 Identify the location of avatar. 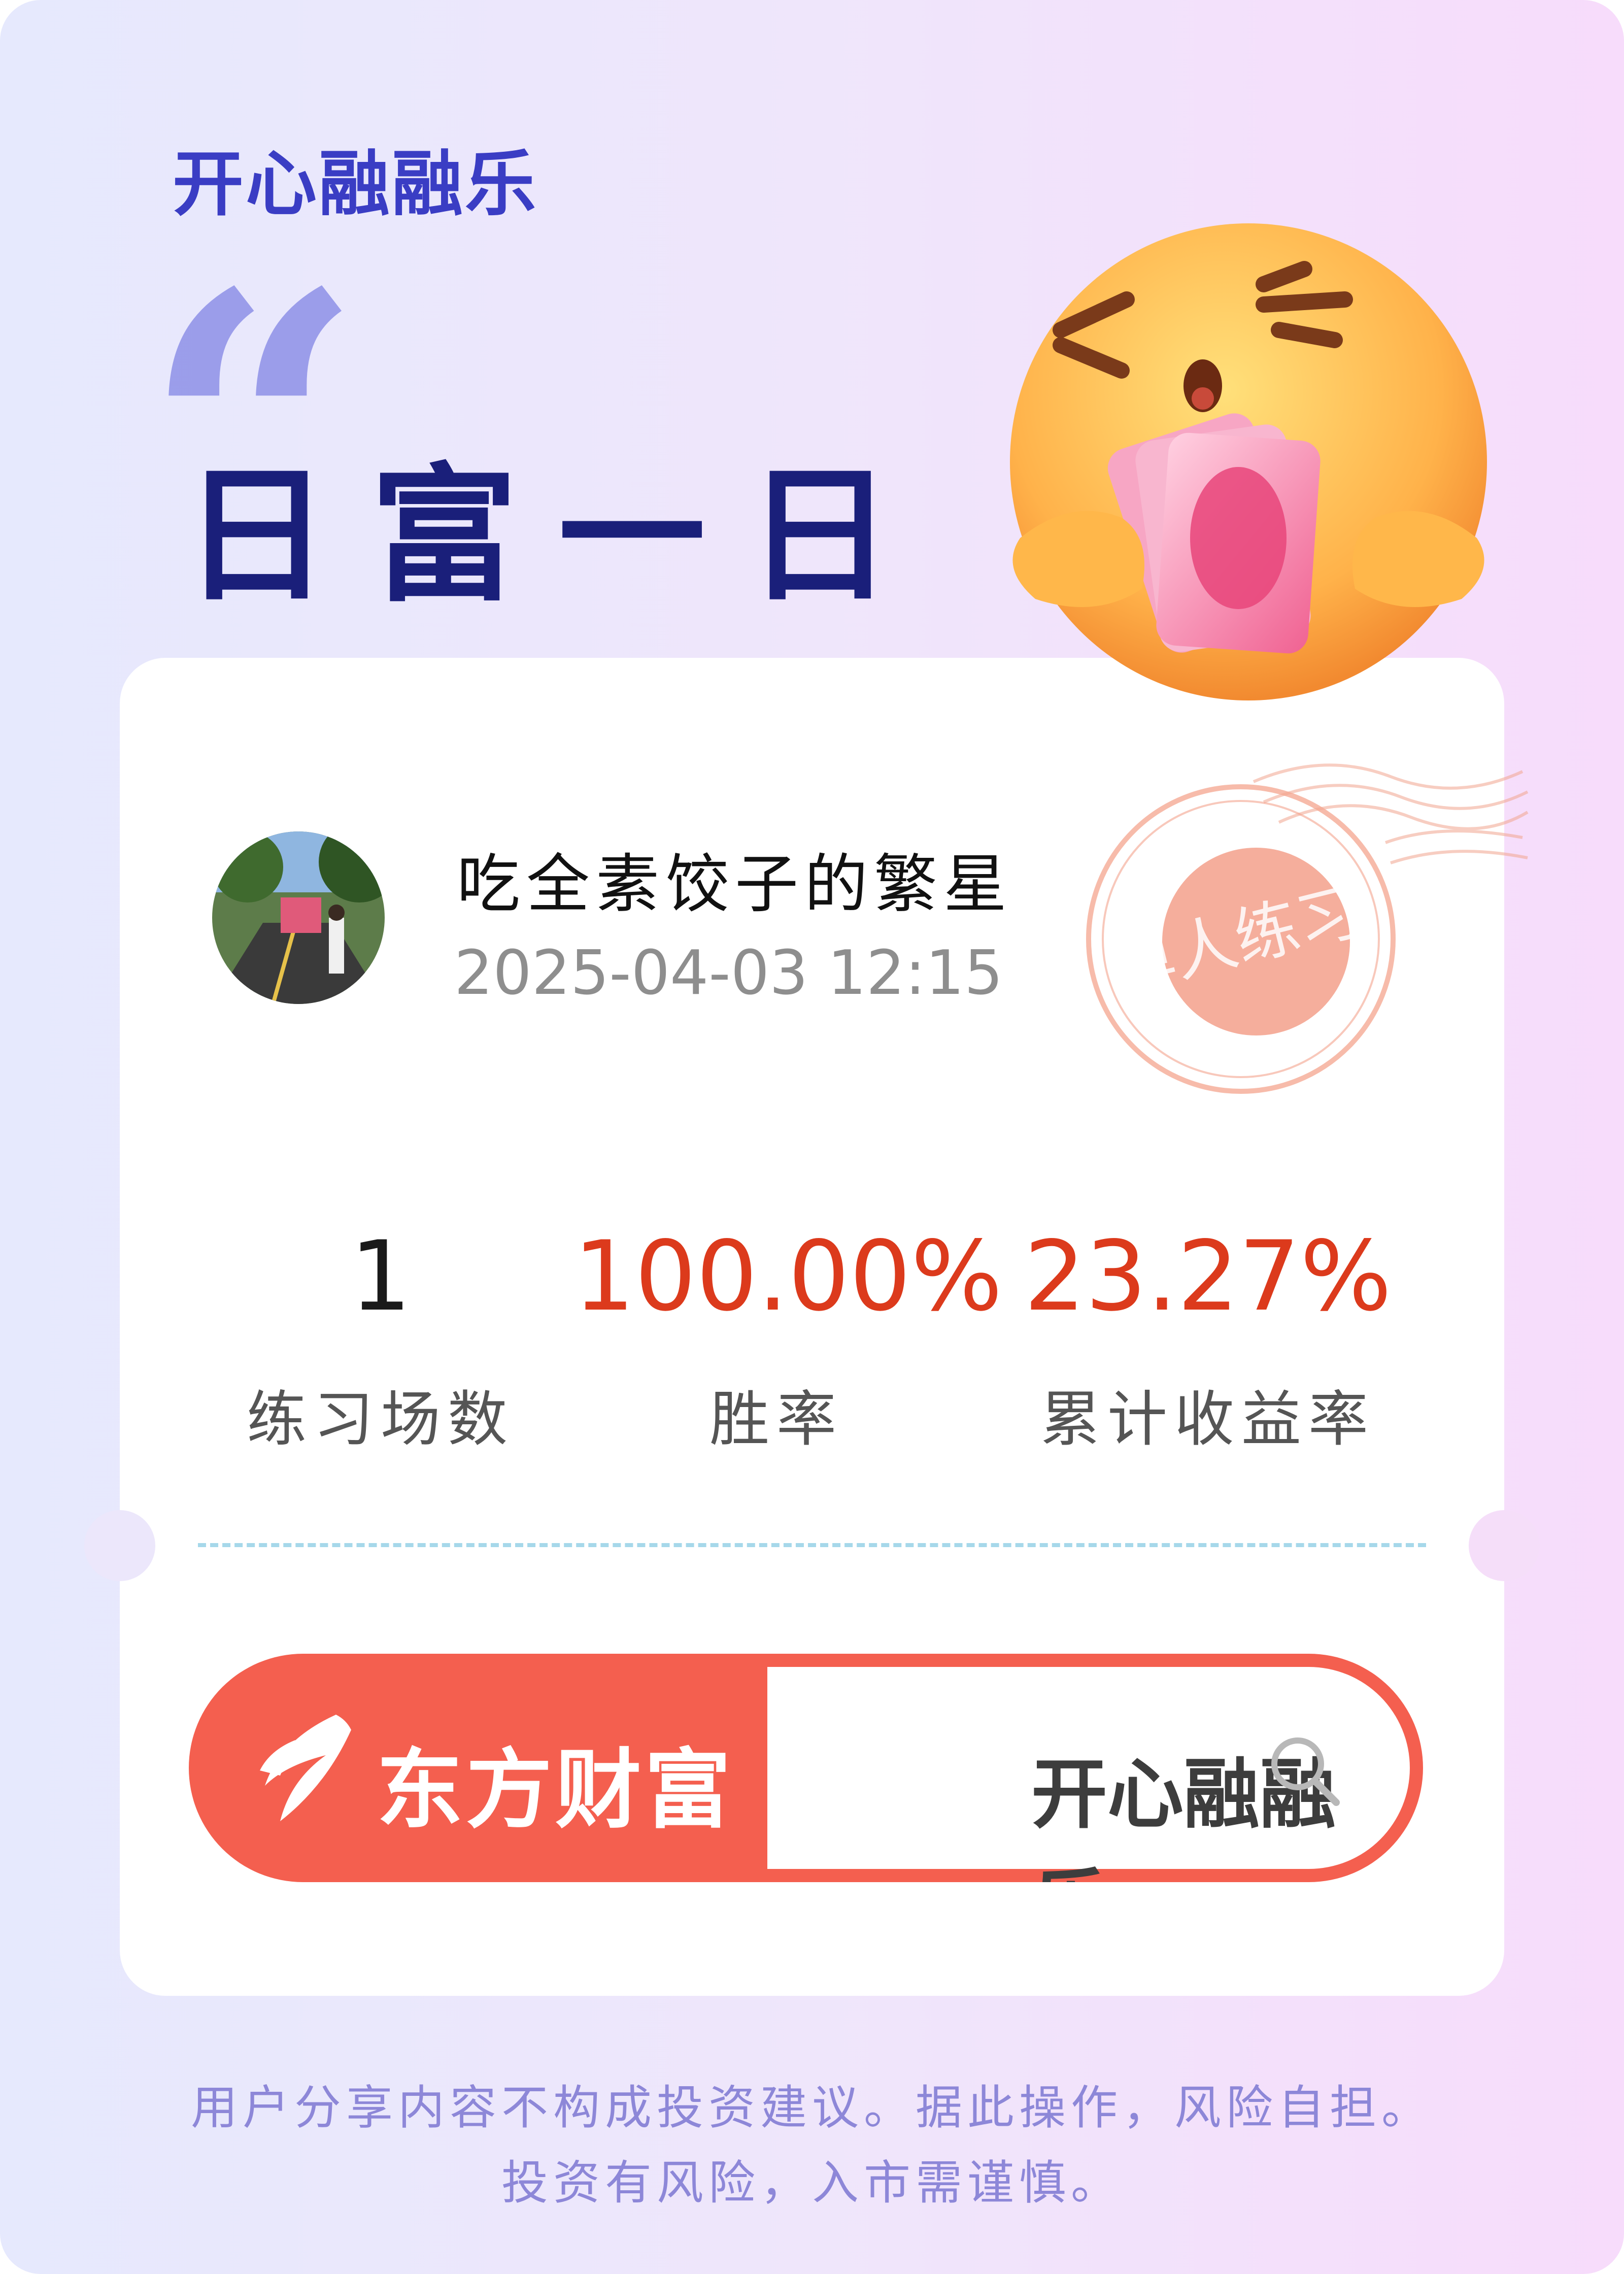
(298, 917).